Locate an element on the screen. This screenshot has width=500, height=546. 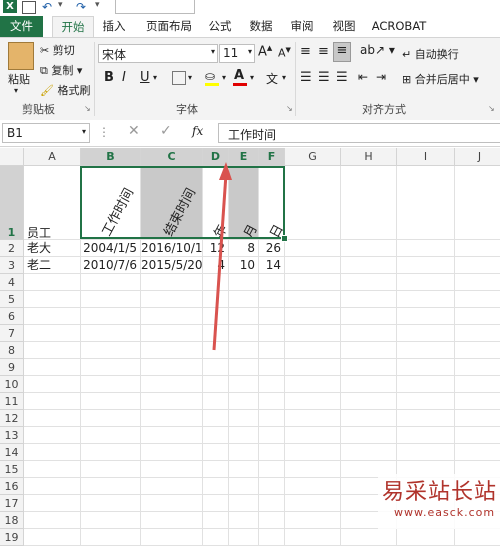
cell-d9 is located at coordinates (216, 367).